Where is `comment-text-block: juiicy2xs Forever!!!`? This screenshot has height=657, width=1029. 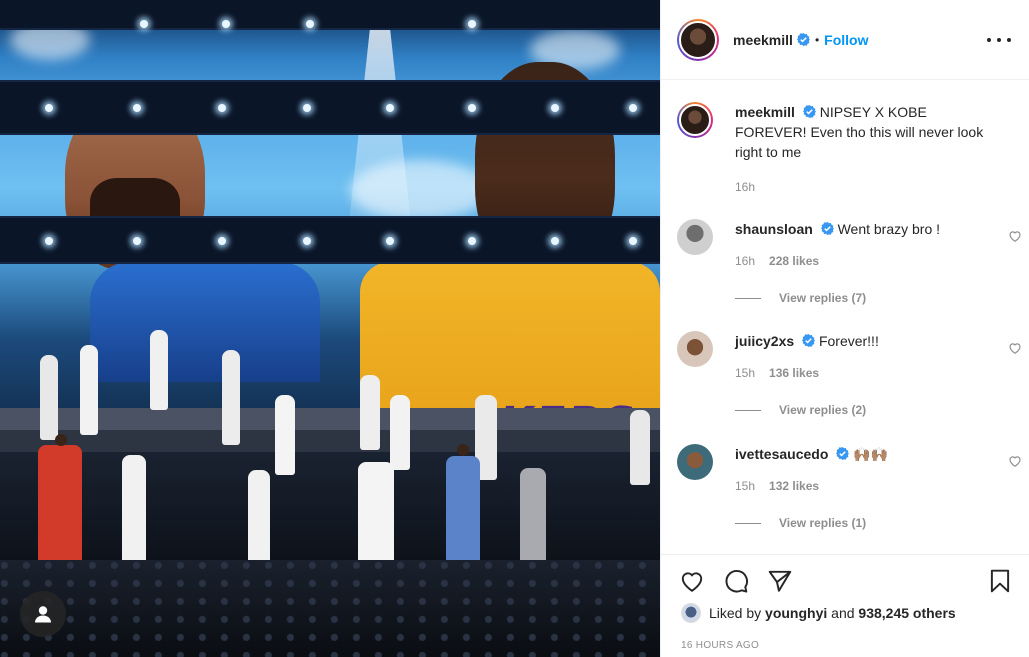 comment-text-block: juiicy2xs Forever!!! is located at coordinates (867, 341).